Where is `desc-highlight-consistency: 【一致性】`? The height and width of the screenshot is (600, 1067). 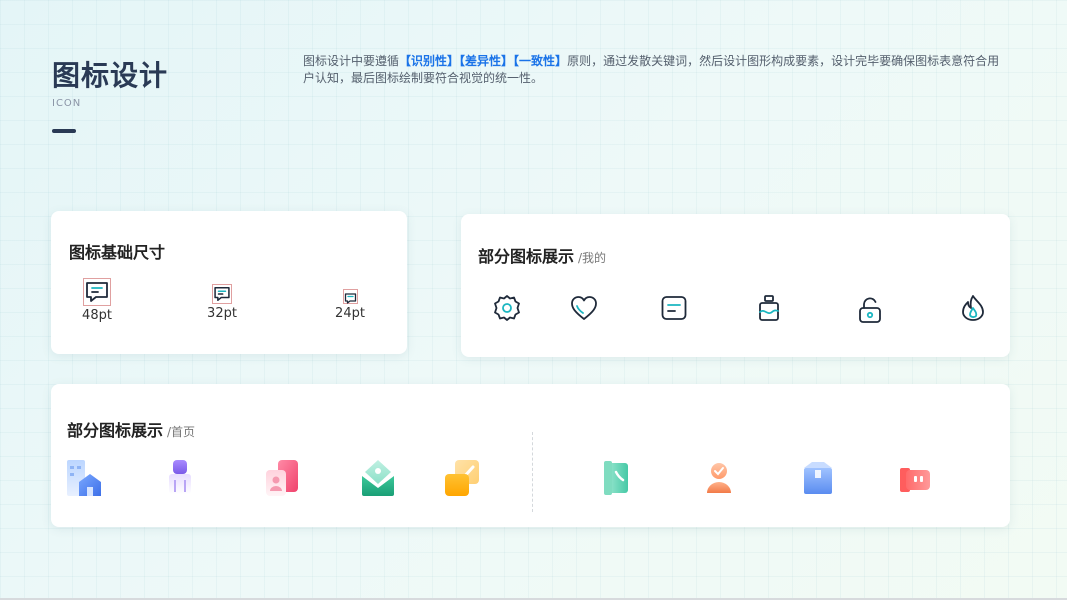 desc-highlight-consistency: 【一致性】 is located at coordinates (540, 61).